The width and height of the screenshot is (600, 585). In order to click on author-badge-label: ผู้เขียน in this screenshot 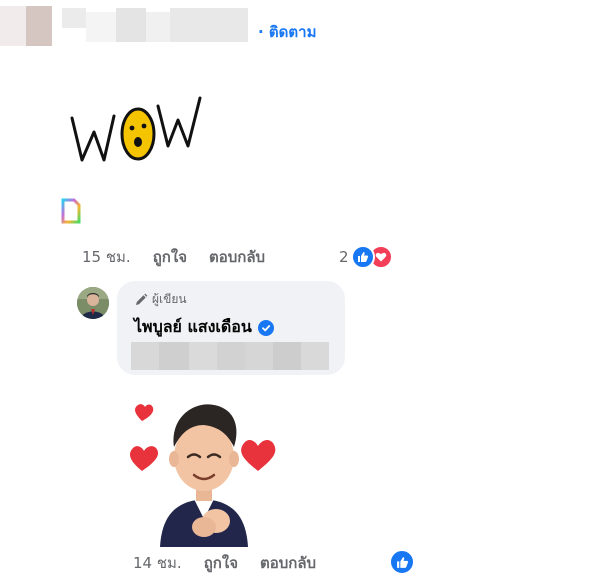, I will do `click(169, 299)`.